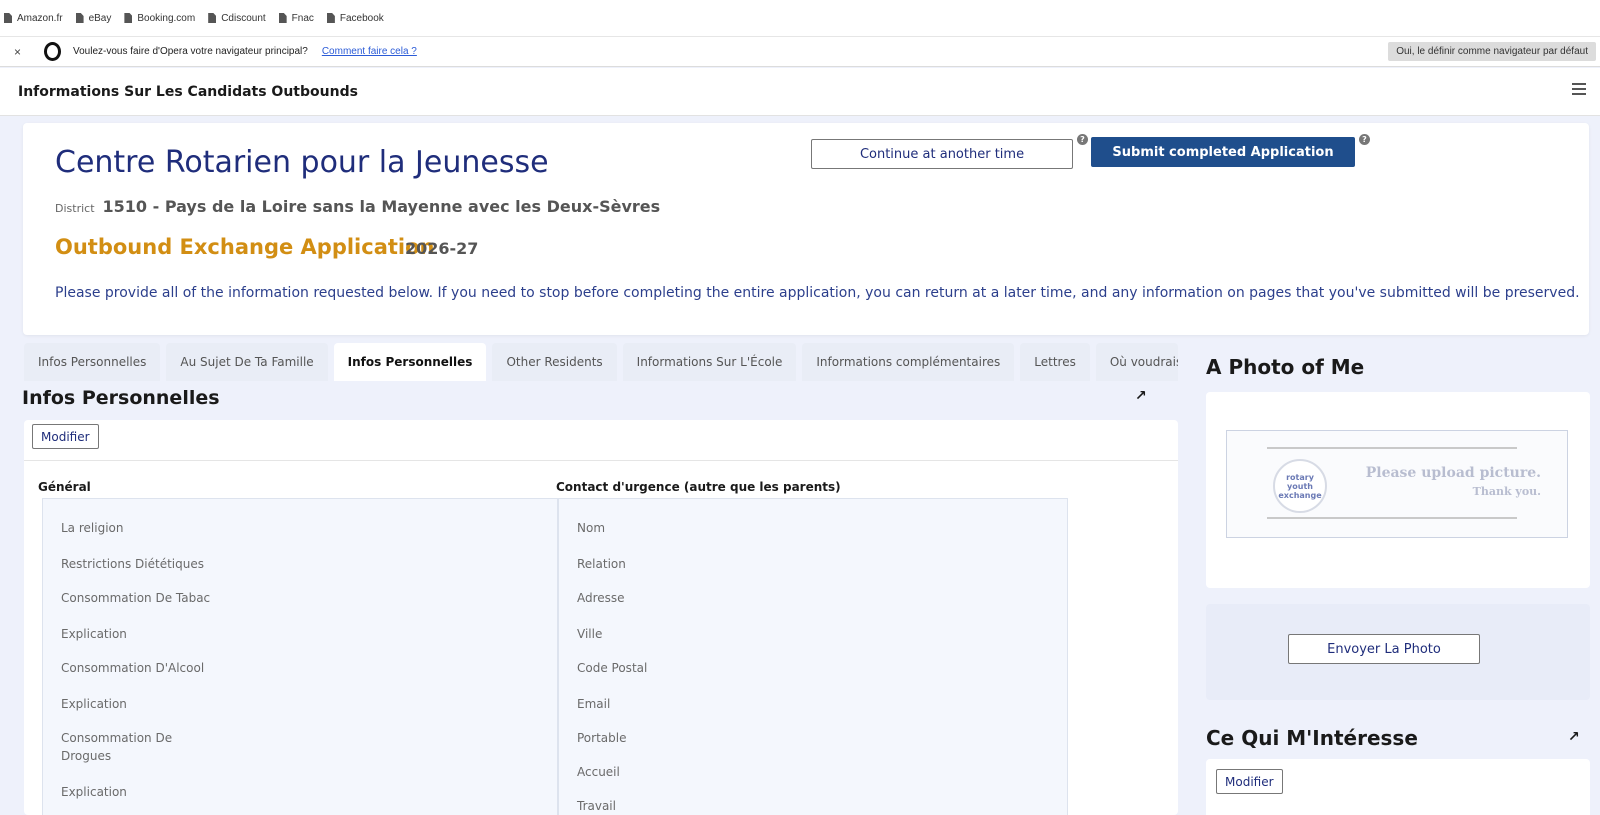 The image size is (1600, 815). I want to click on placeholder-text: Please upload picture. Thank you., so click(1453, 481).